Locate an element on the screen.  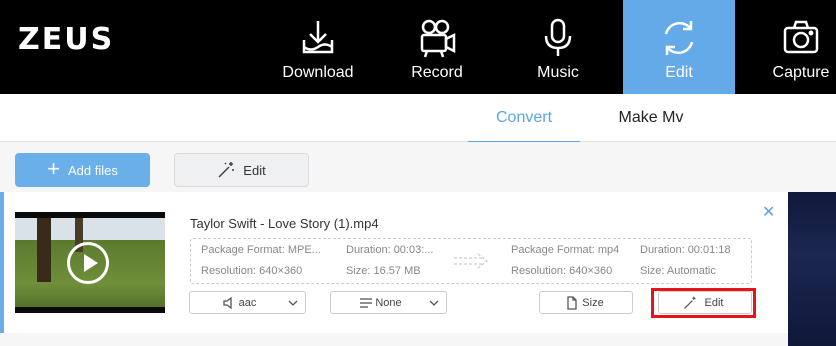
size-button-label: Size is located at coordinates (593, 302).